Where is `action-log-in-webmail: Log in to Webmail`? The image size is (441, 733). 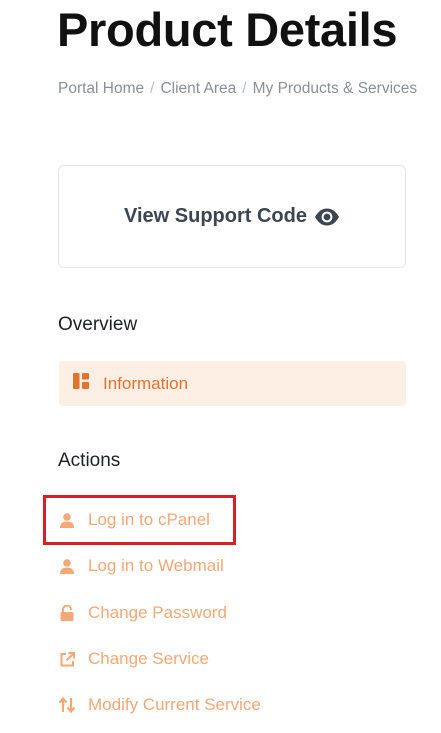
action-log-in-webmail: Log in to Webmail is located at coordinates (141, 566).